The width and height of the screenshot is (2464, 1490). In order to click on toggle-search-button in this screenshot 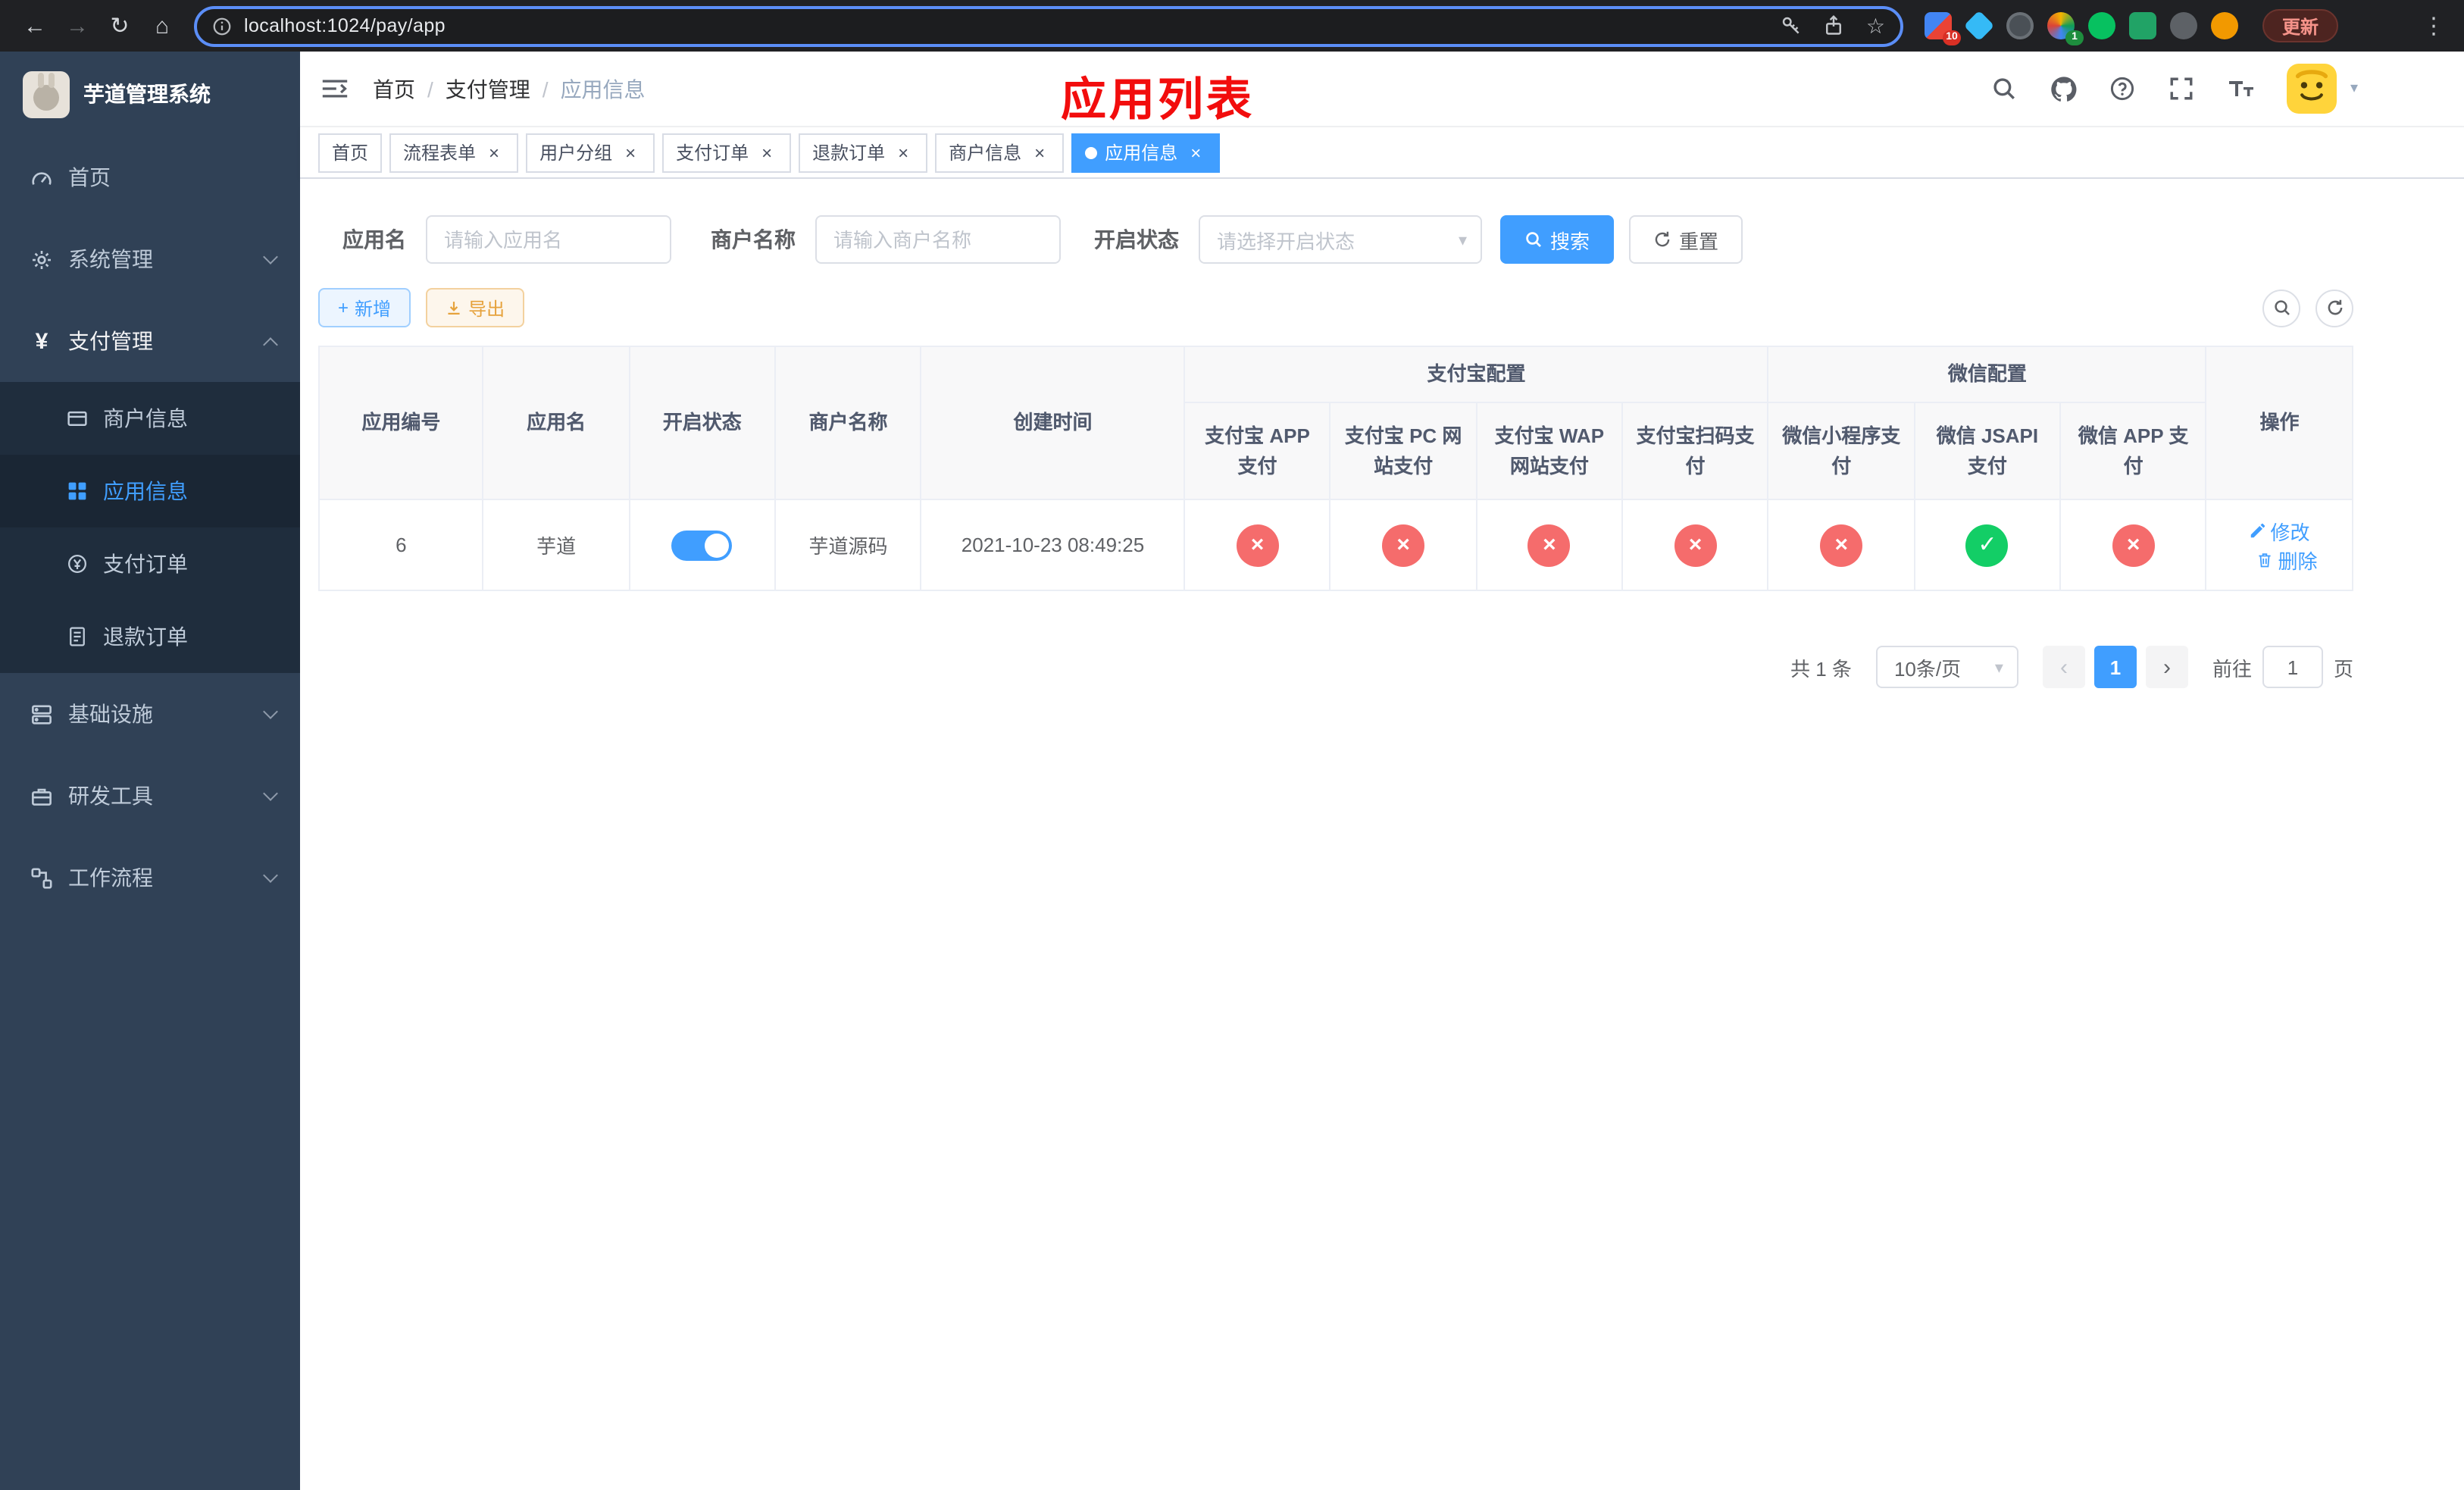, I will do `click(2281, 308)`.